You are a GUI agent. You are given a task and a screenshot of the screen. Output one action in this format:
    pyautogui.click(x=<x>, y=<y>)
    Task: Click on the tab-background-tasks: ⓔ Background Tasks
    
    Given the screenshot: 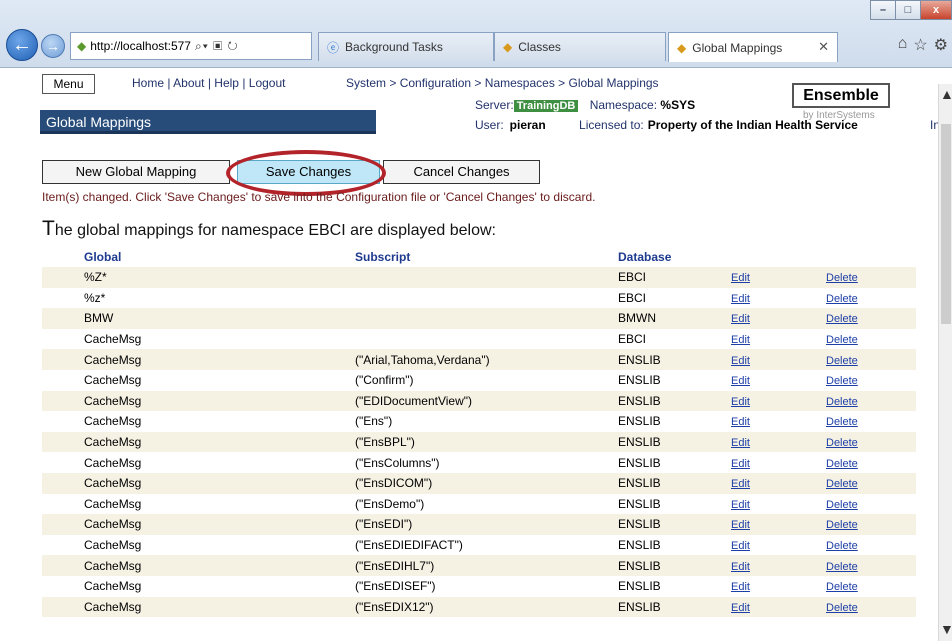 What is the action you would take?
    pyautogui.click(x=406, y=46)
    